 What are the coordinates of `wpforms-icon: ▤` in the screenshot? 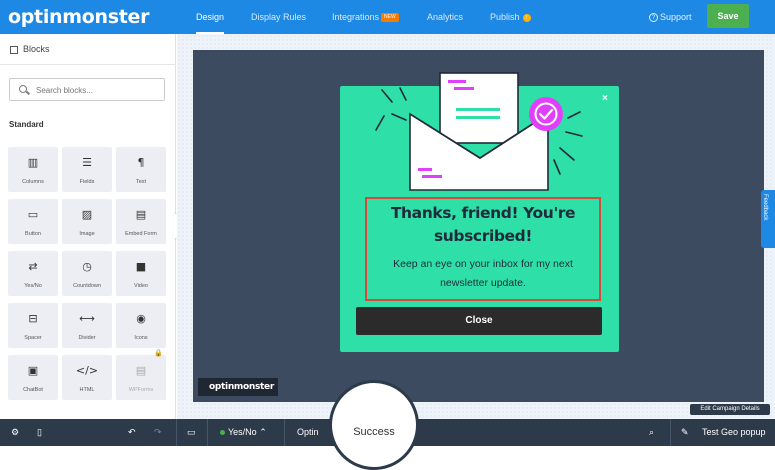 It's located at (141, 370).